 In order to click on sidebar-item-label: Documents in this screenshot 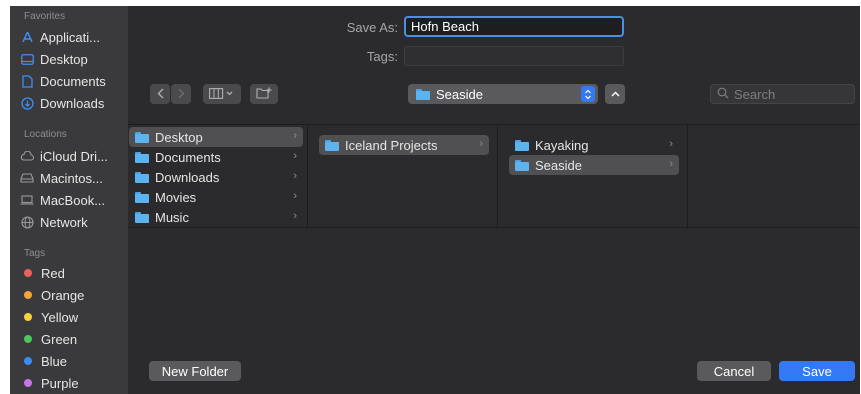, I will do `click(73, 81)`.